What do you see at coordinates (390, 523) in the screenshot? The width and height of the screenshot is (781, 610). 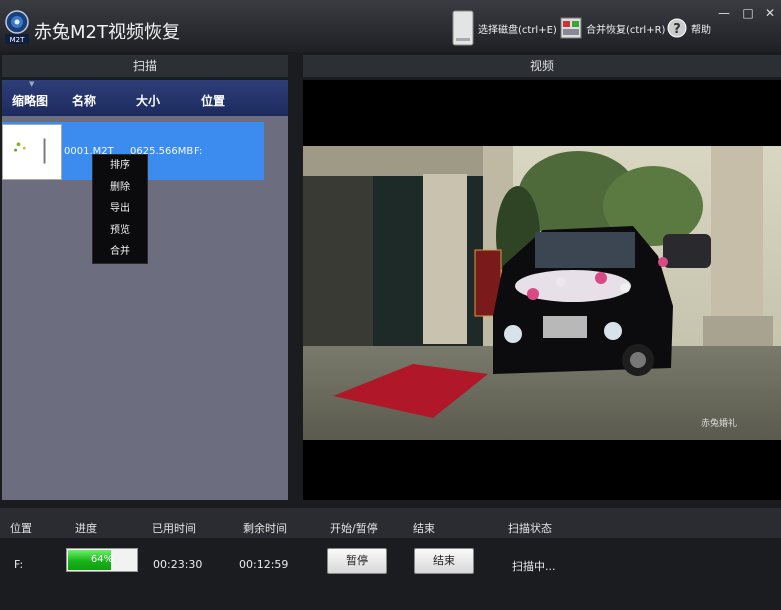 I see `scan-status-header: 位置 进度 已用时间 剩余时间 开始/暂停 结束 扫描状态` at bounding box center [390, 523].